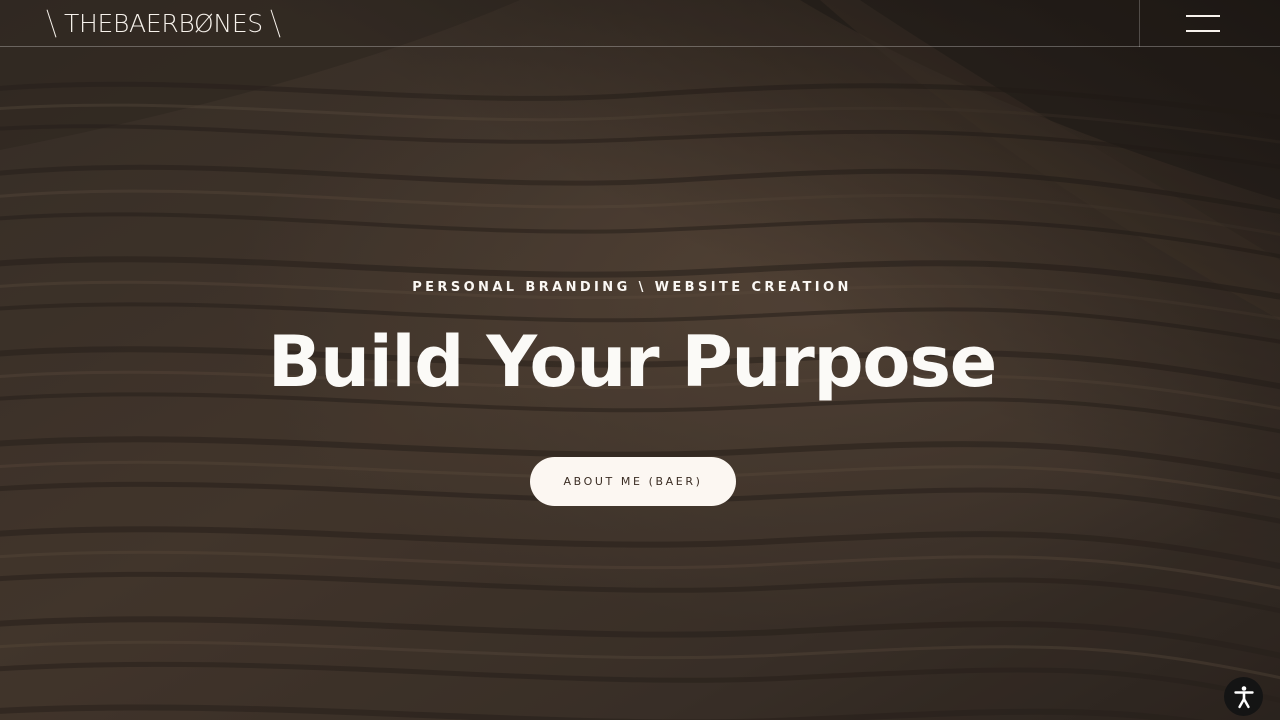 This screenshot has height=720, width=1280. I want to click on header-divider, so click(1139, 23).